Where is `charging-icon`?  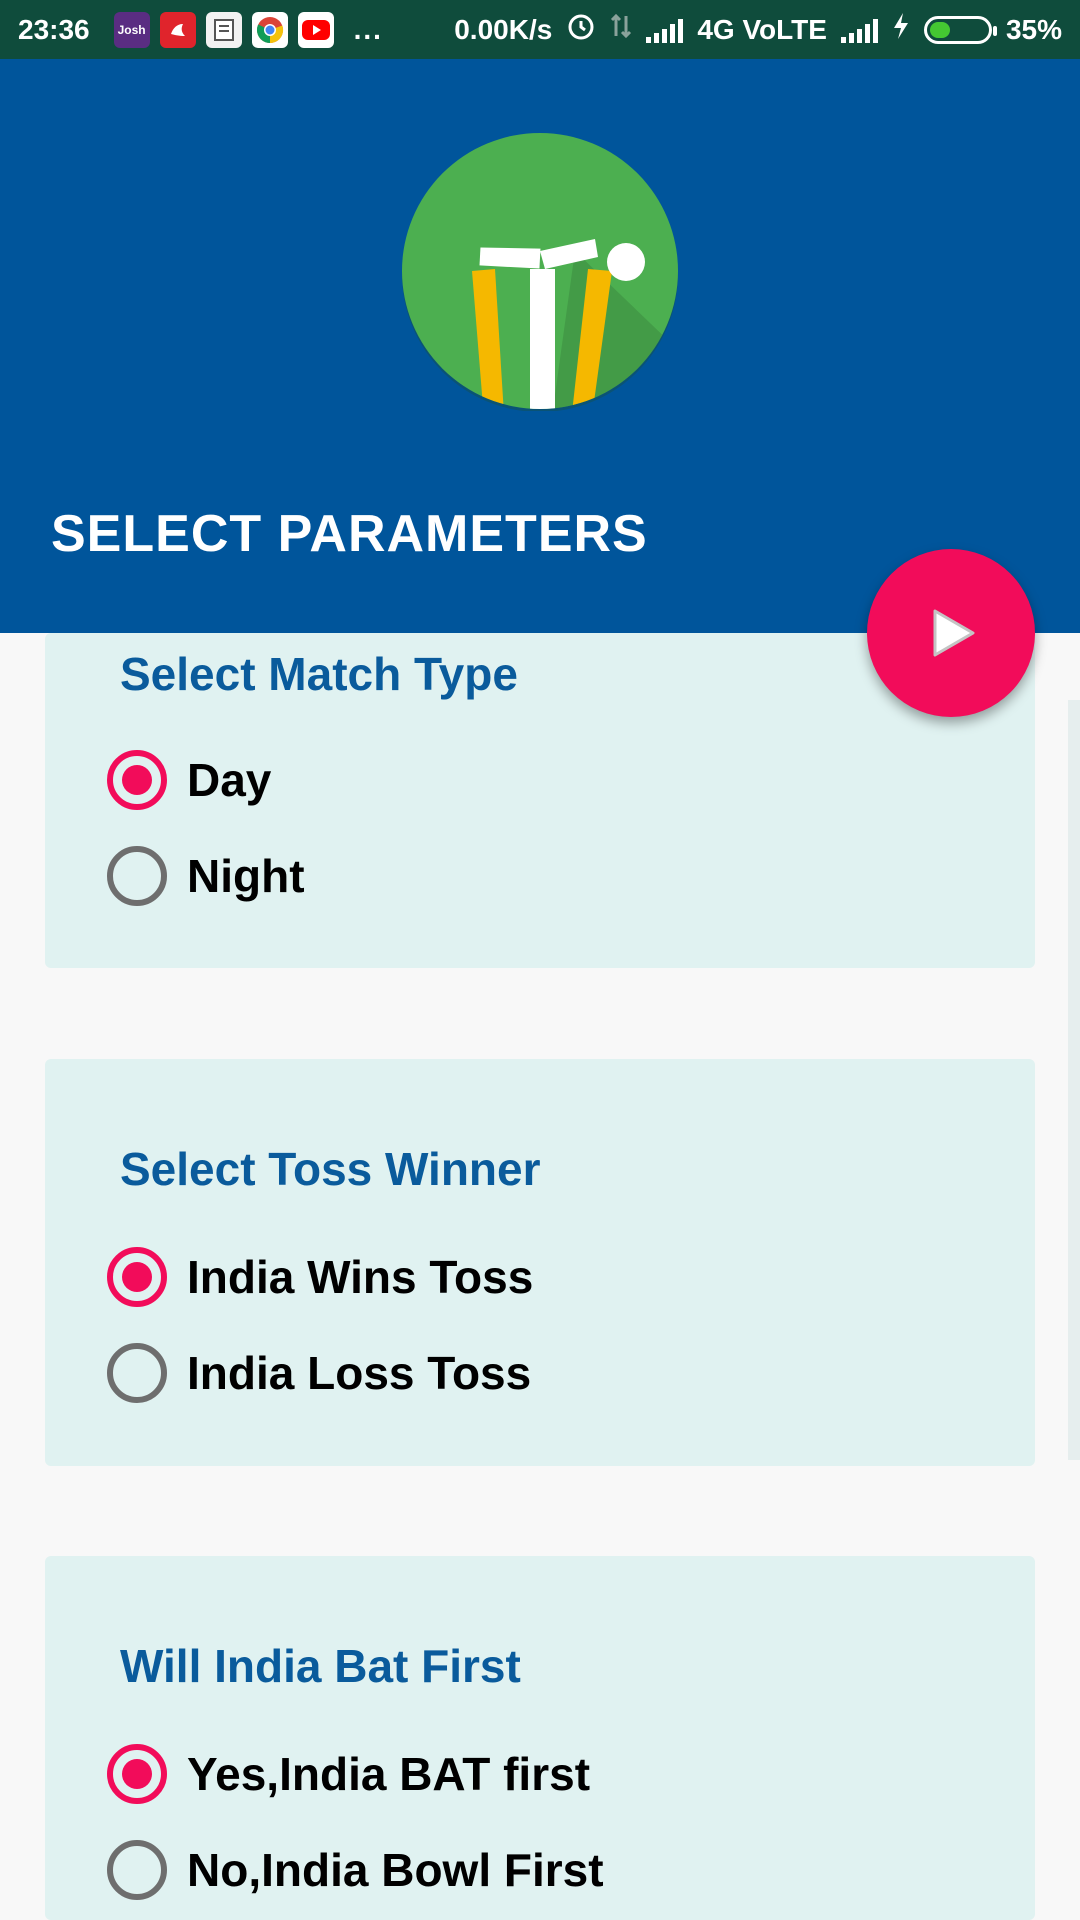
charging-icon is located at coordinates (901, 29).